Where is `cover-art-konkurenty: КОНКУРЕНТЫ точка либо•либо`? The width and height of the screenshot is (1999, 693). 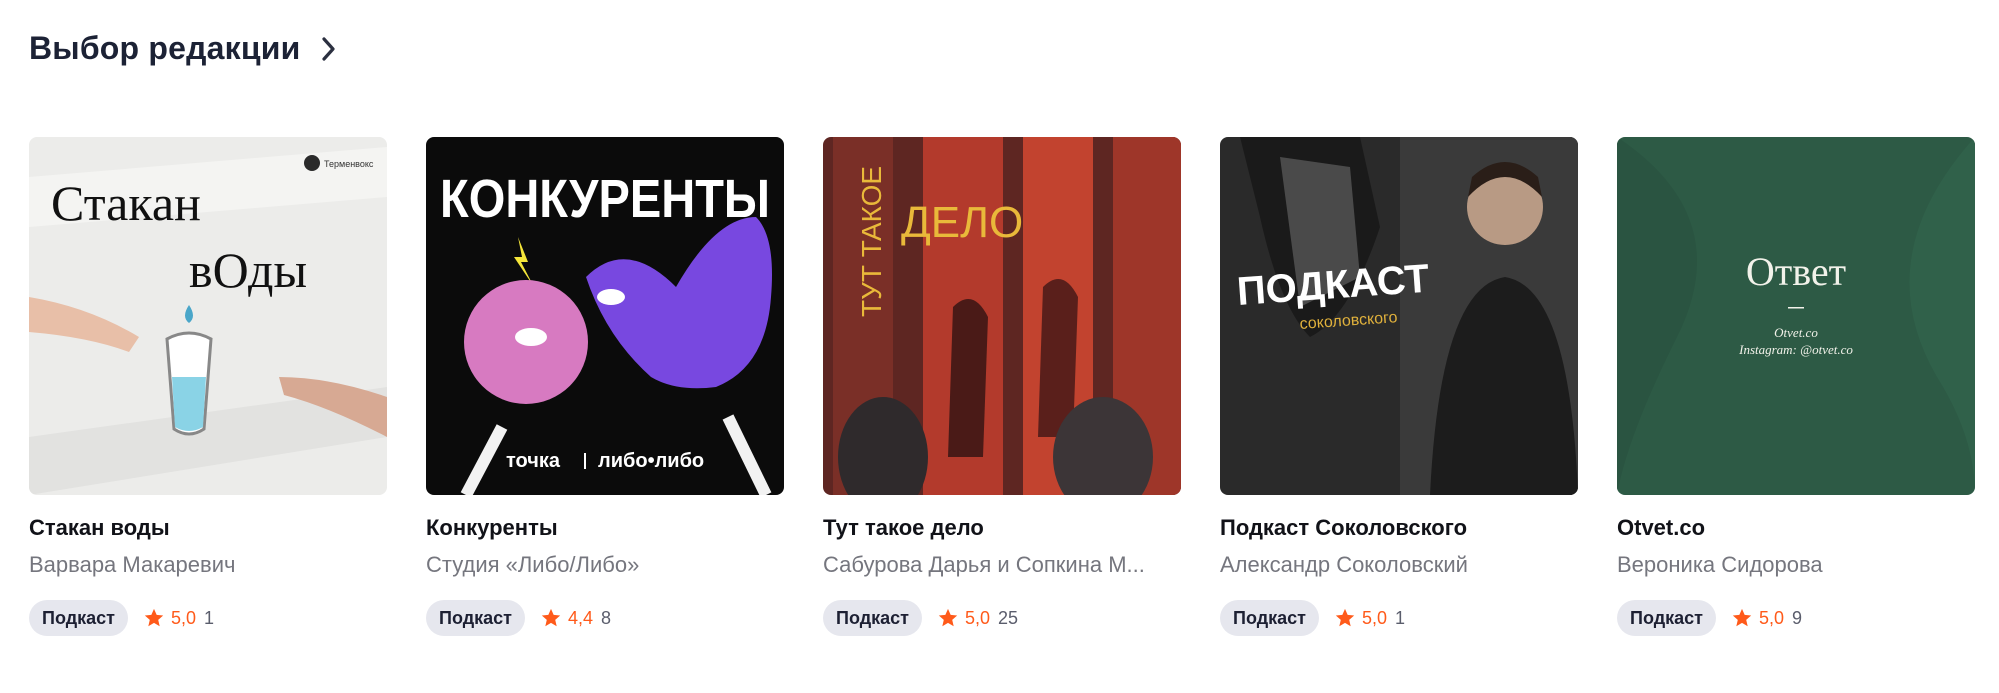 cover-art-konkurenty: КОНКУРЕНТЫ точка либо•либо is located at coordinates (605, 316).